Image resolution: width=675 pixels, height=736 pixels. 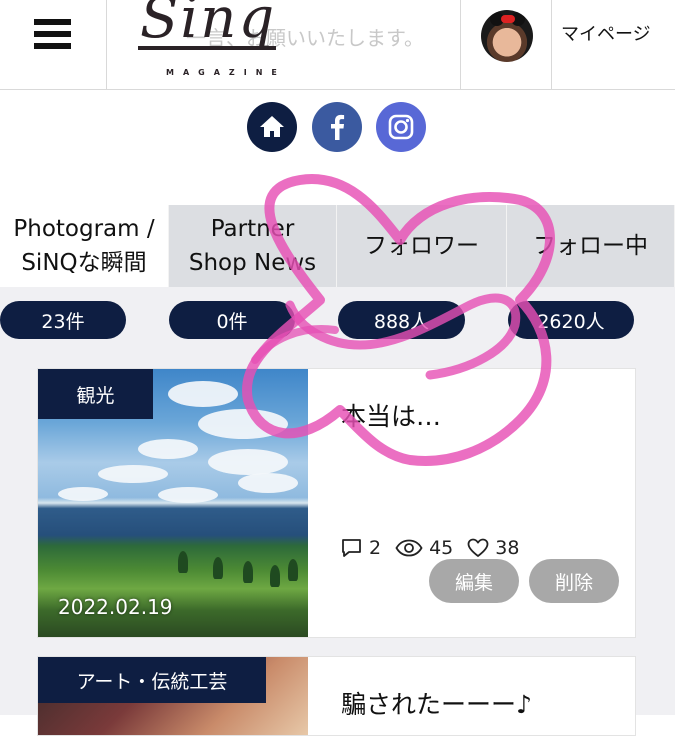 I want to click on home-icon, so click(x=272, y=127).